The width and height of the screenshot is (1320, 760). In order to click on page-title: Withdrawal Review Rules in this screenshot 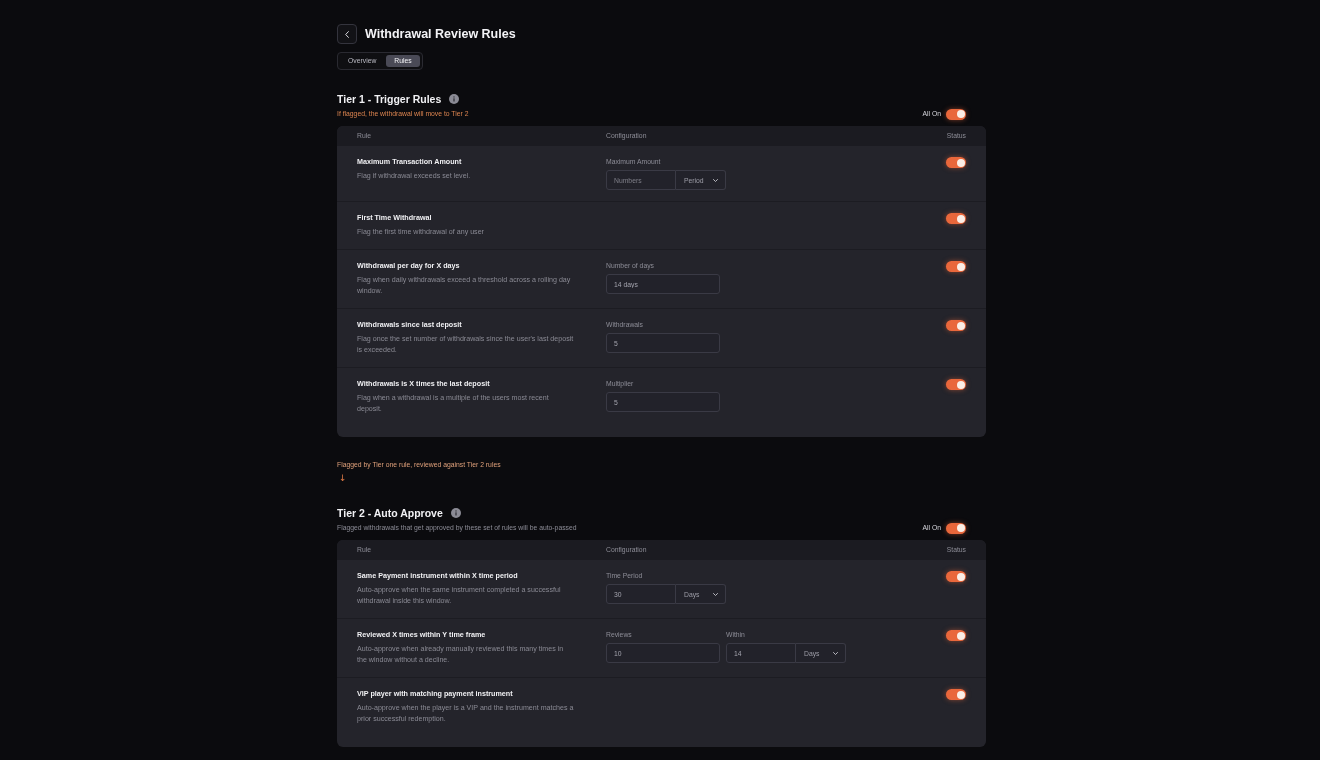, I will do `click(440, 34)`.